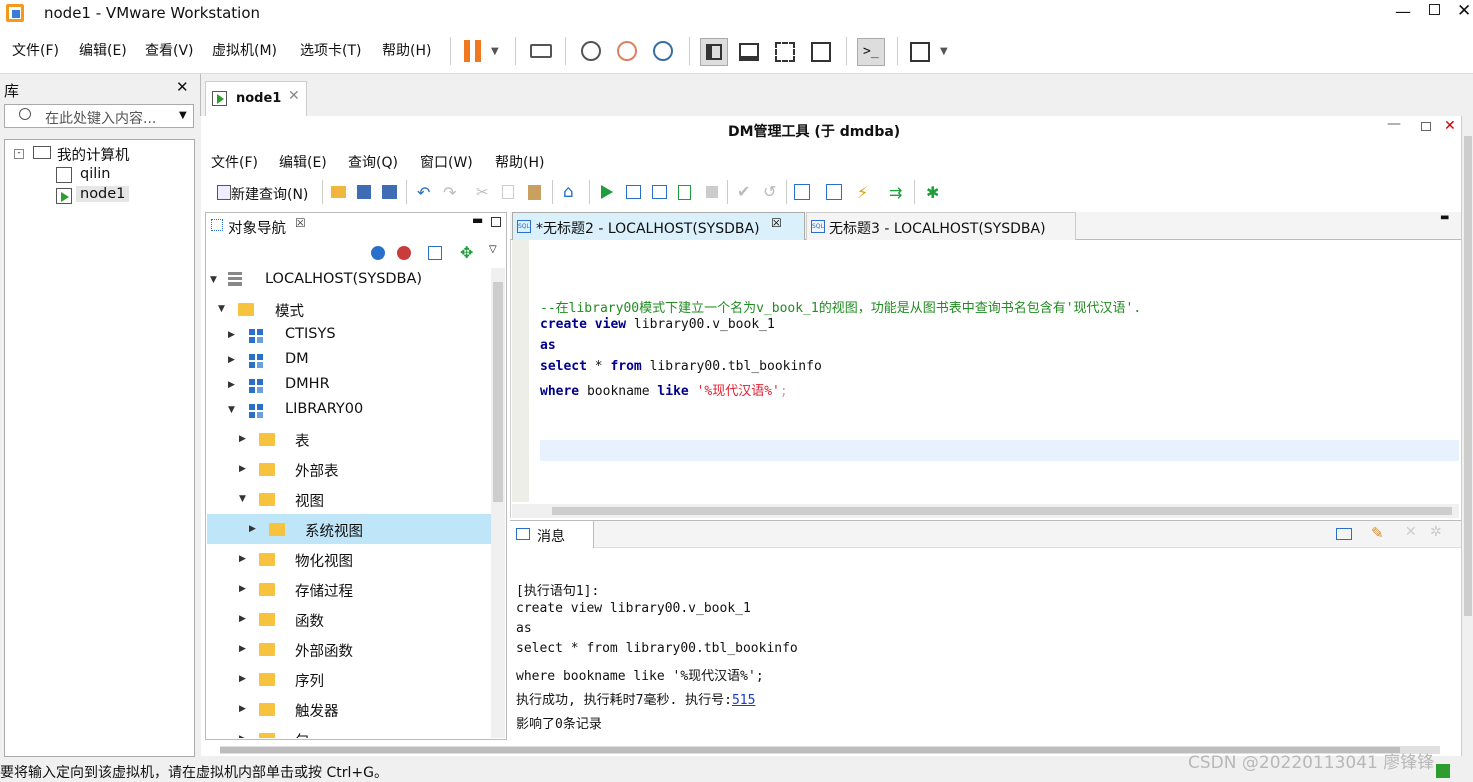 The image size is (1473, 782). Describe the element at coordinates (1436, 532) in the screenshot. I see `remove-all-icon: ✲` at that location.